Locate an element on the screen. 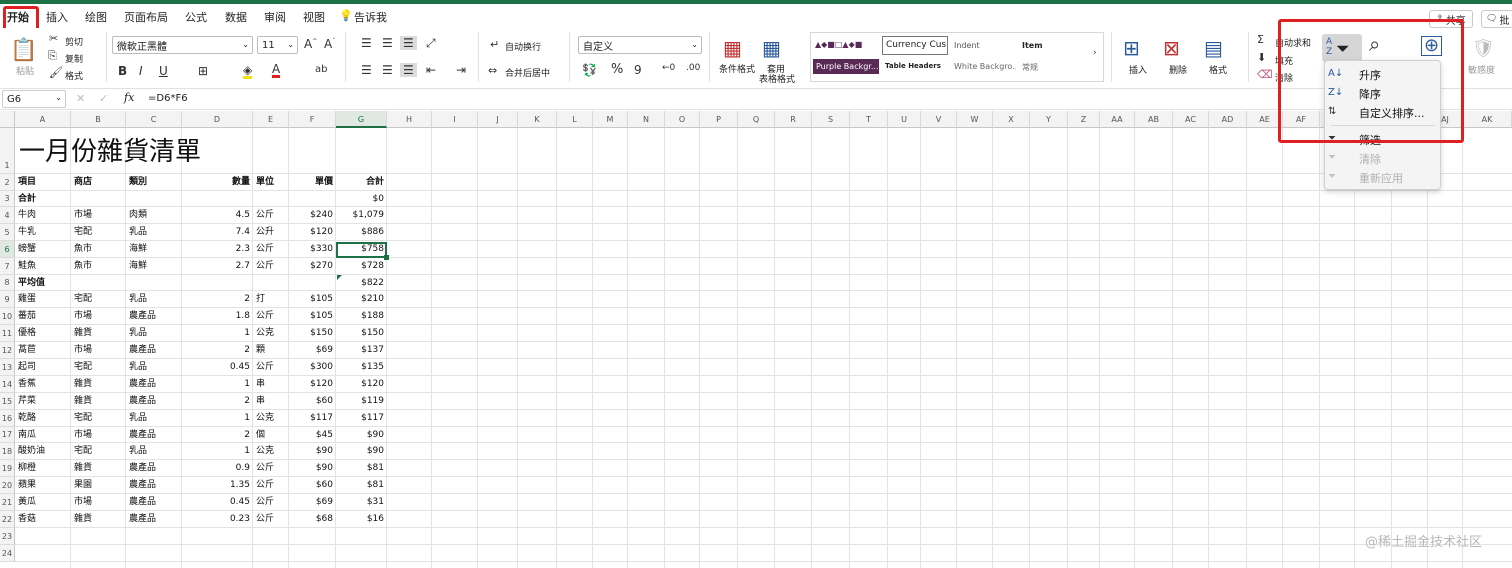  cancel-icon: ✕ is located at coordinates (80, 98).